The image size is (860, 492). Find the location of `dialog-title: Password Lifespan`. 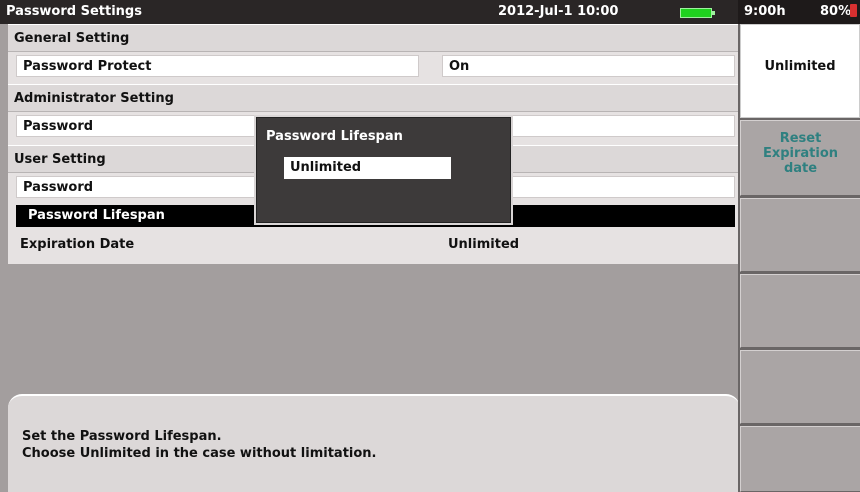

dialog-title: Password Lifespan is located at coordinates (334, 136).